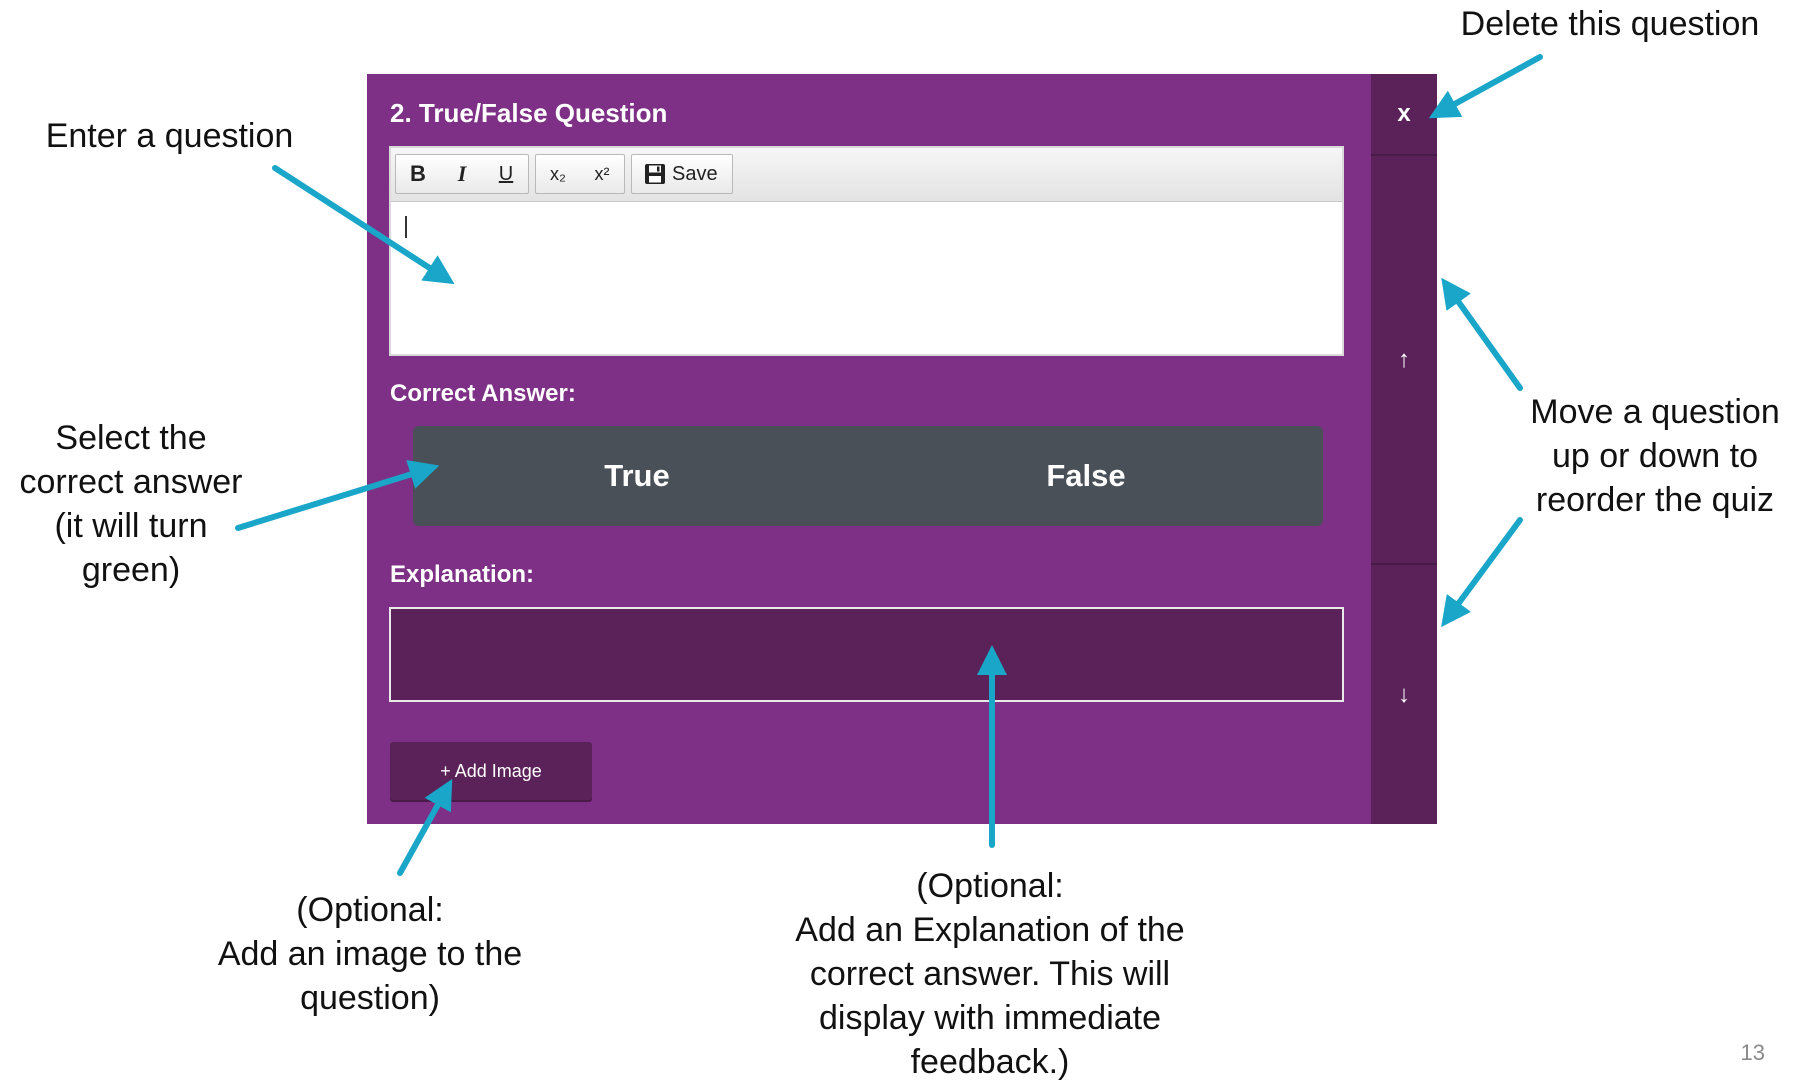  Describe the element at coordinates (131, 482) in the screenshot. I see `callout-line: correct answer` at that location.